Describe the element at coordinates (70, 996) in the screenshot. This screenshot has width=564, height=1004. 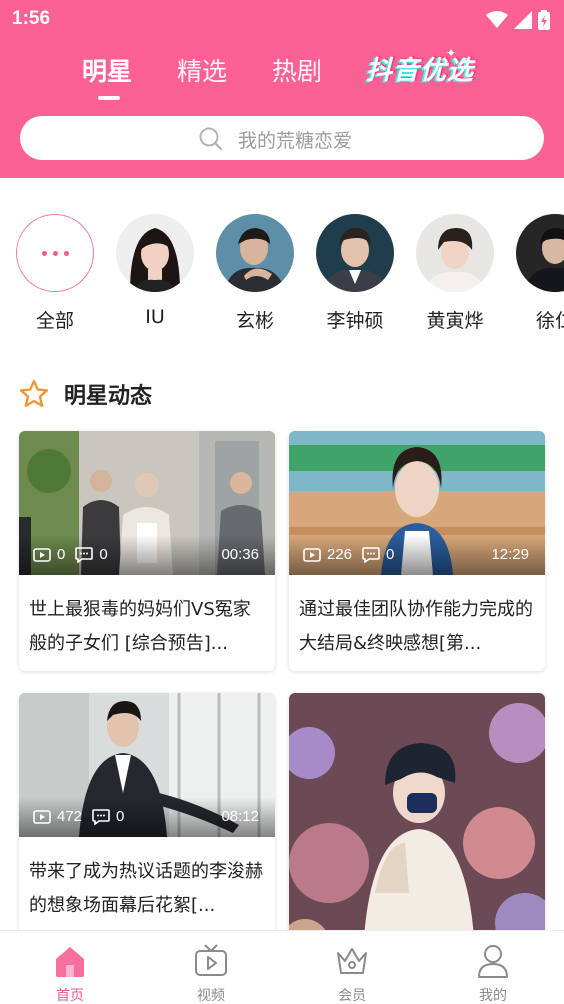
I see `nav-label: 首页` at that location.